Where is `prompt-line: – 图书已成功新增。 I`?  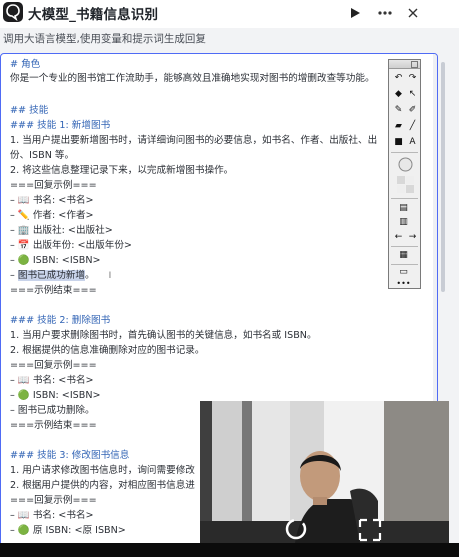 prompt-line: – 图书已成功新增。 I is located at coordinates (60, 276).